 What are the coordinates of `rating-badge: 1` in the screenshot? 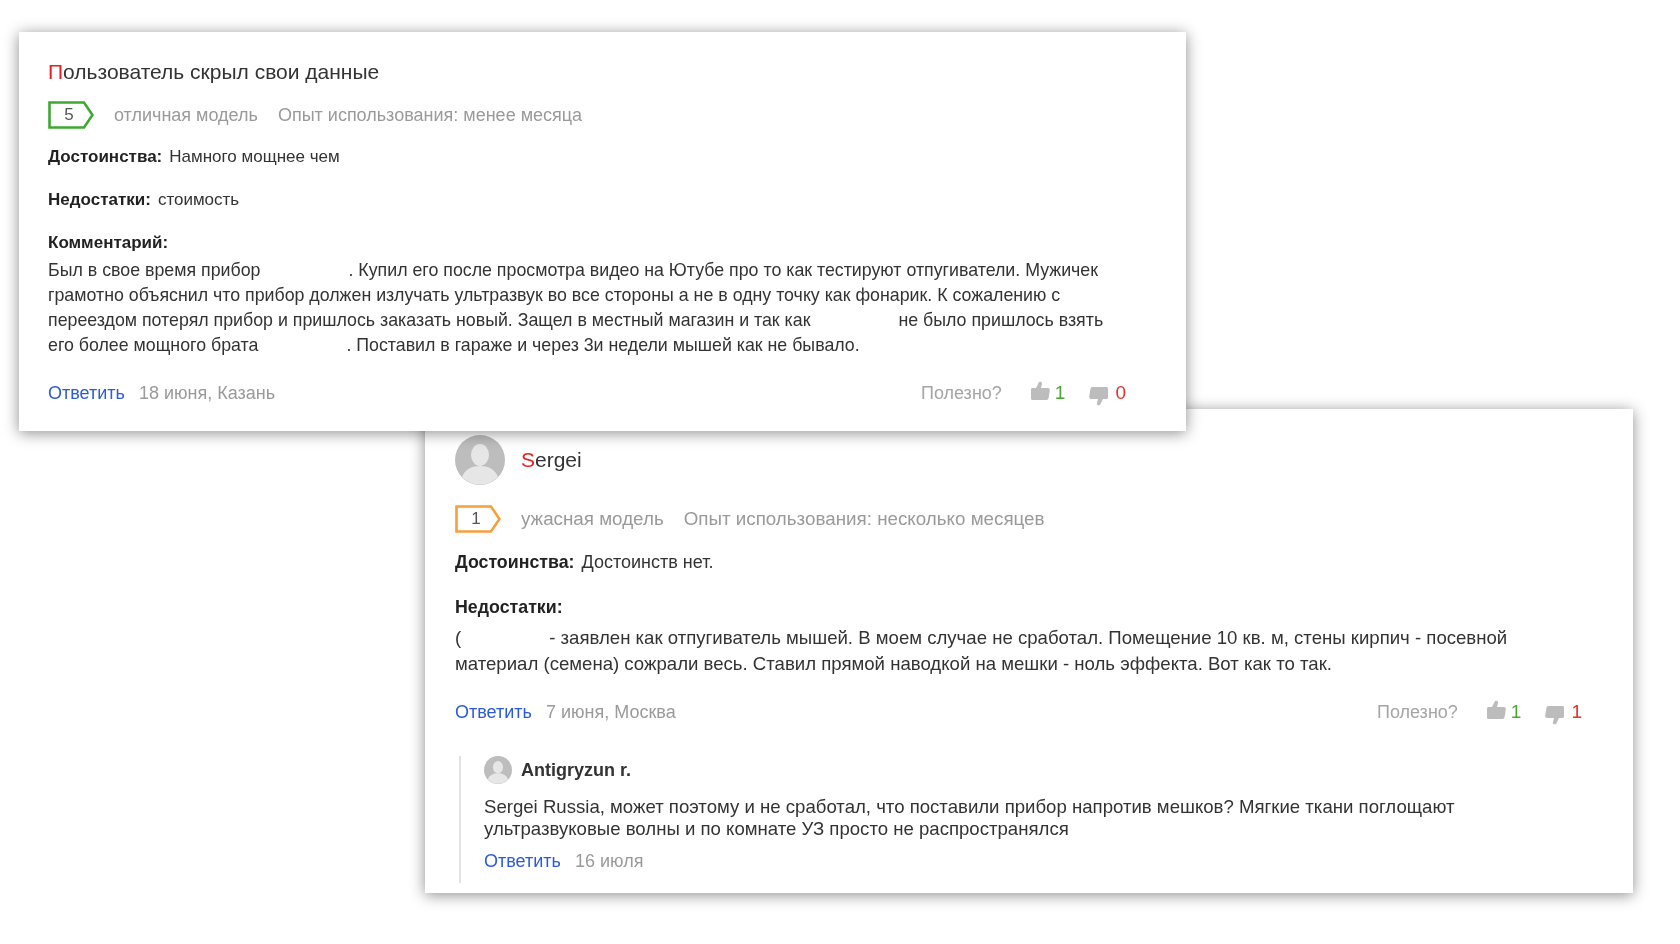 It's located at (478, 519).